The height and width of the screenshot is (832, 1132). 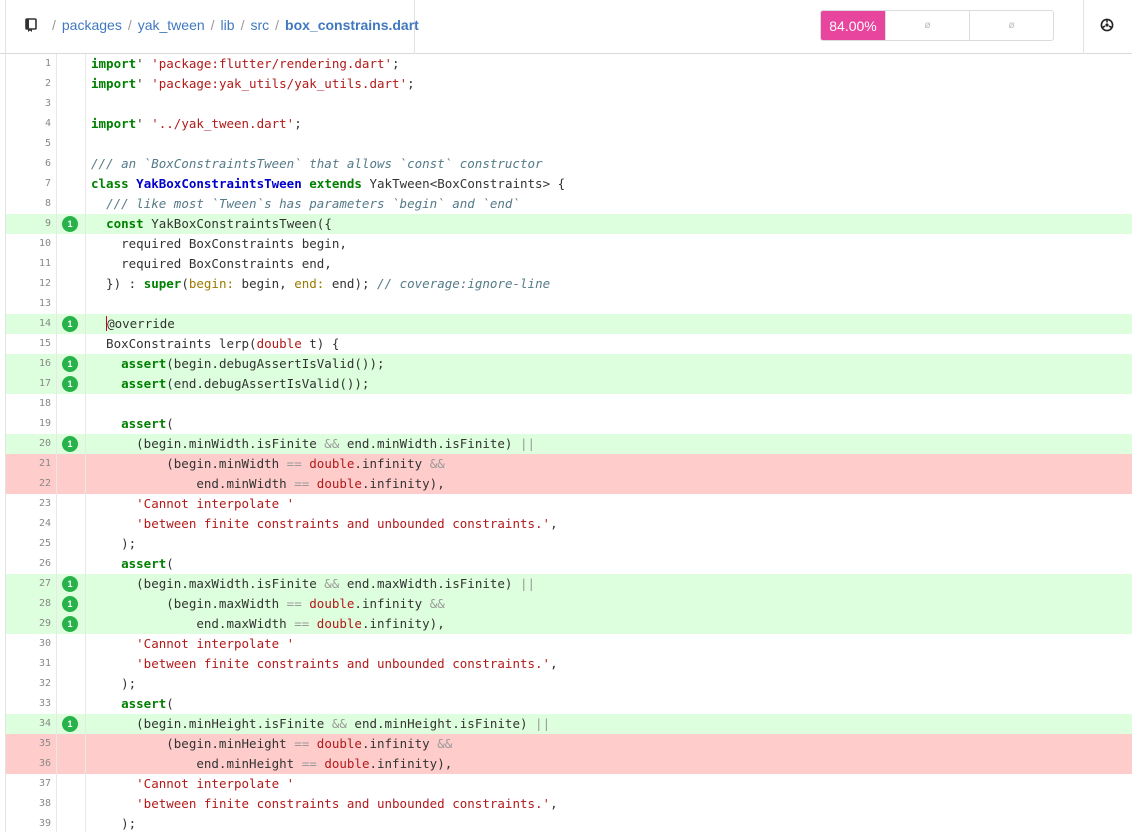 What do you see at coordinates (114, 123) in the screenshot?
I see `code-token: import` at bounding box center [114, 123].